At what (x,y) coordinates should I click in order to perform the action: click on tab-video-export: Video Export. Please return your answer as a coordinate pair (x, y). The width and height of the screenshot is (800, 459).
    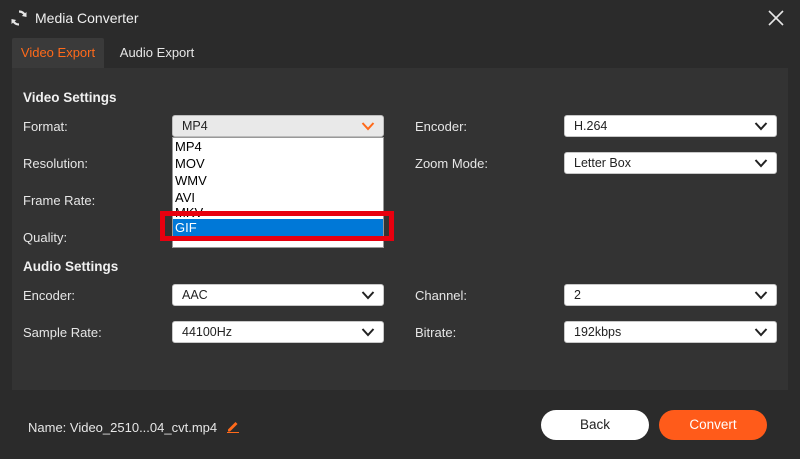
    Looking at the image, I should click on (58, 53).